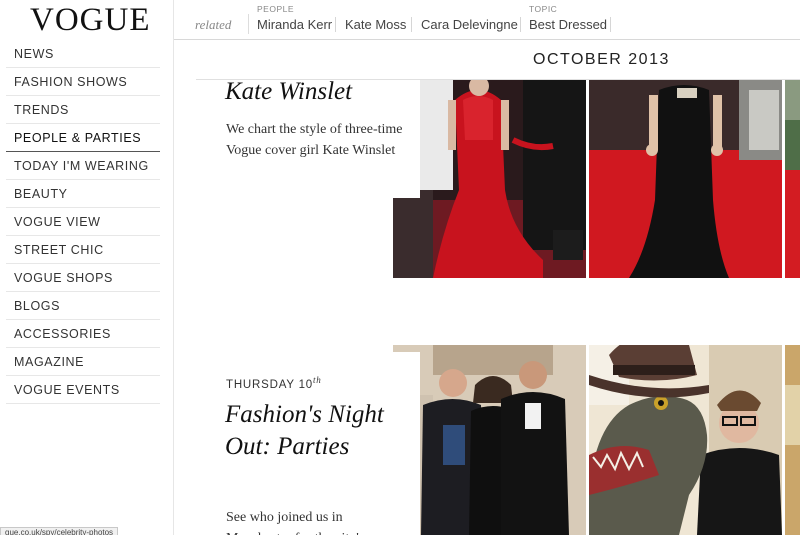 The width and height of the screenshot is (800, 535). Describe the element at coordinates (294, 24) in the screenshot. I see `related-person-link: Miranda Kerr` at that location.